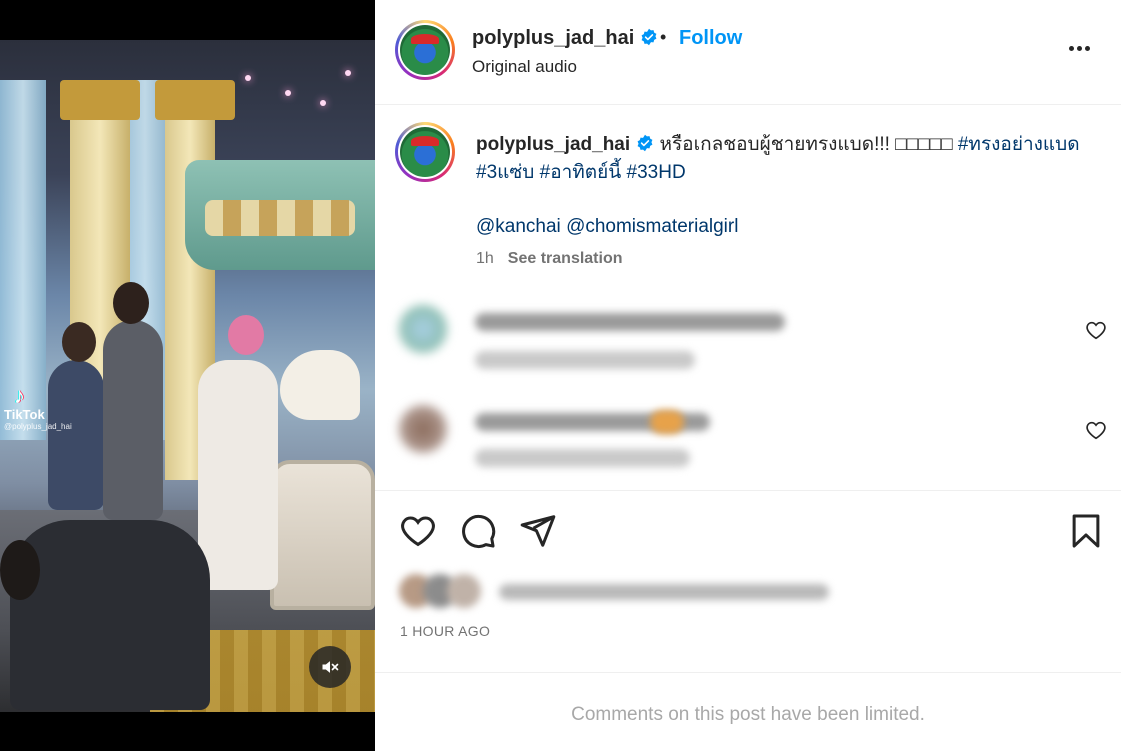 Image resolution: width=1121 pixels, height=751 pixels. What do you see at coordinates (524, 67) in the screenshot?
I see `audio-link: Original audio` at bounding box center [524, 67].